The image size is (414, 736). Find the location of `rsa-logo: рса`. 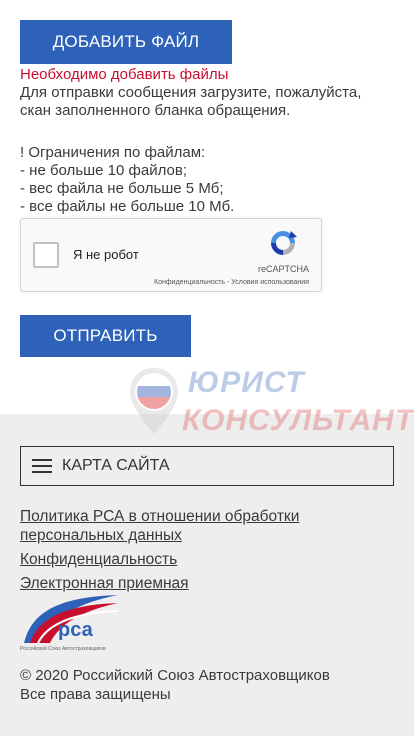

rsa-logo: рса is located at coordinates (71, 619).